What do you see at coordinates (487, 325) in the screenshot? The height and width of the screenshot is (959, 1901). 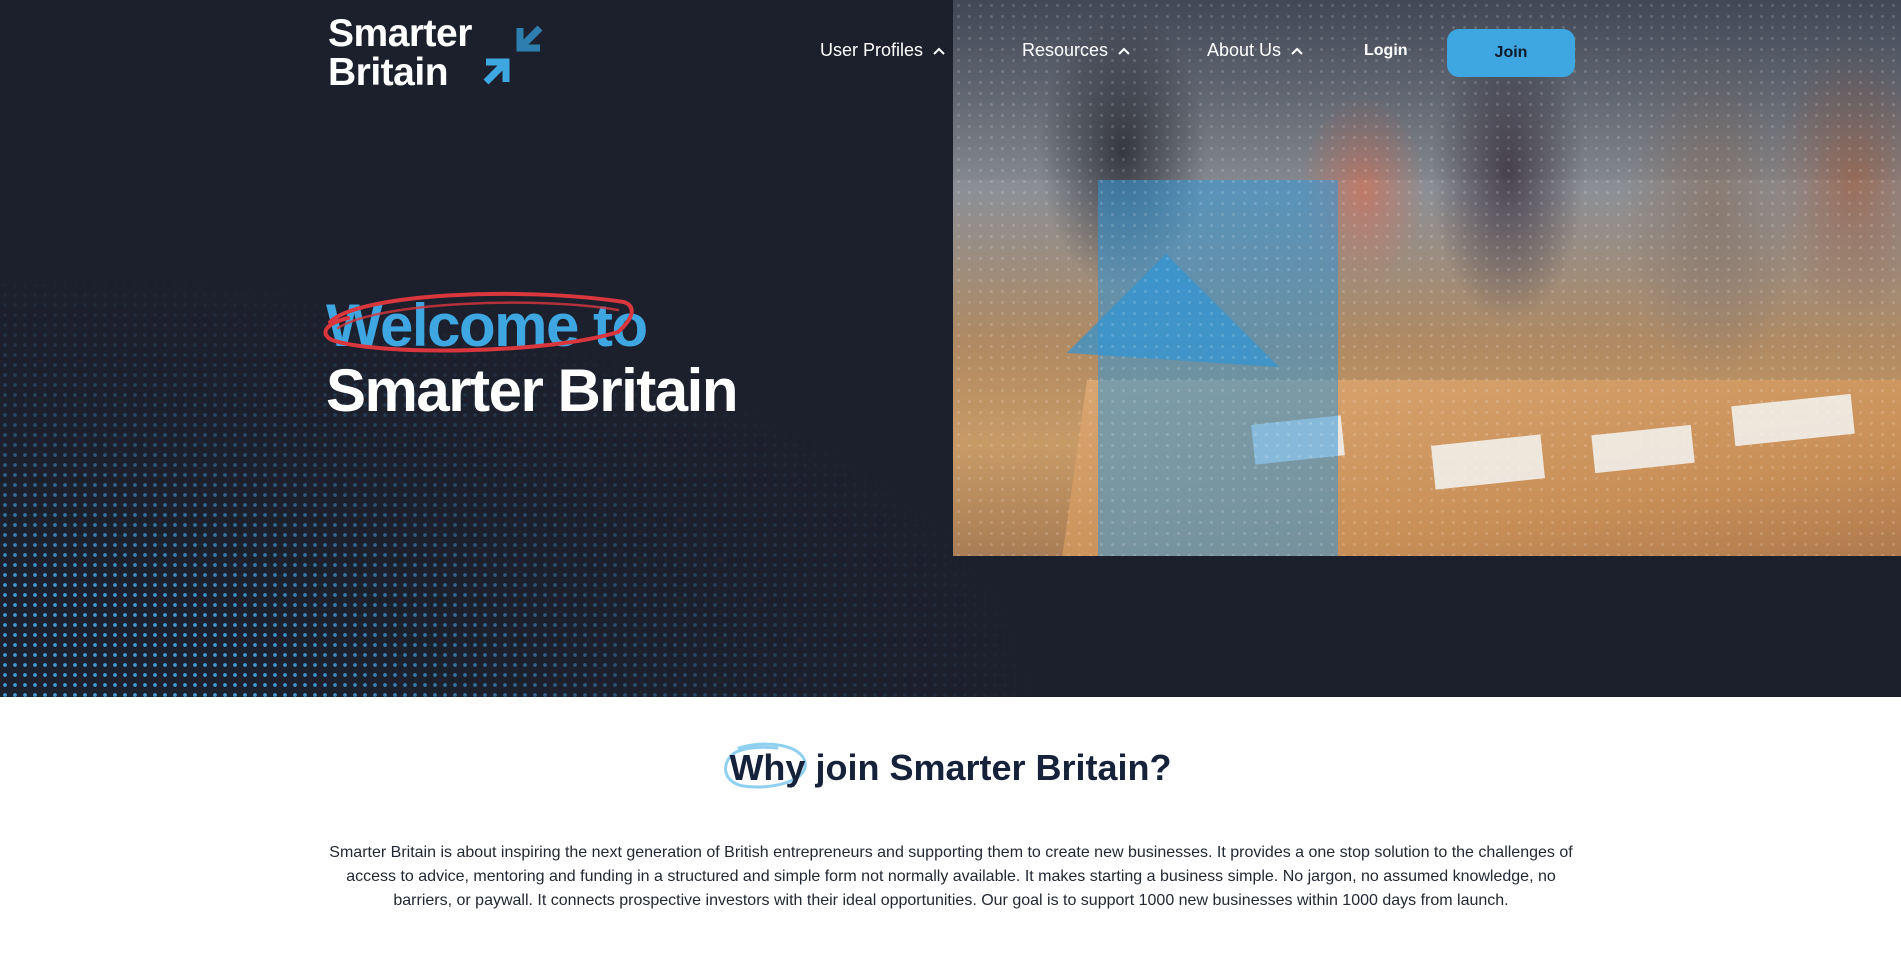 I see `hero-title-line-1: Welcome to` at bounding box center [487, 325].